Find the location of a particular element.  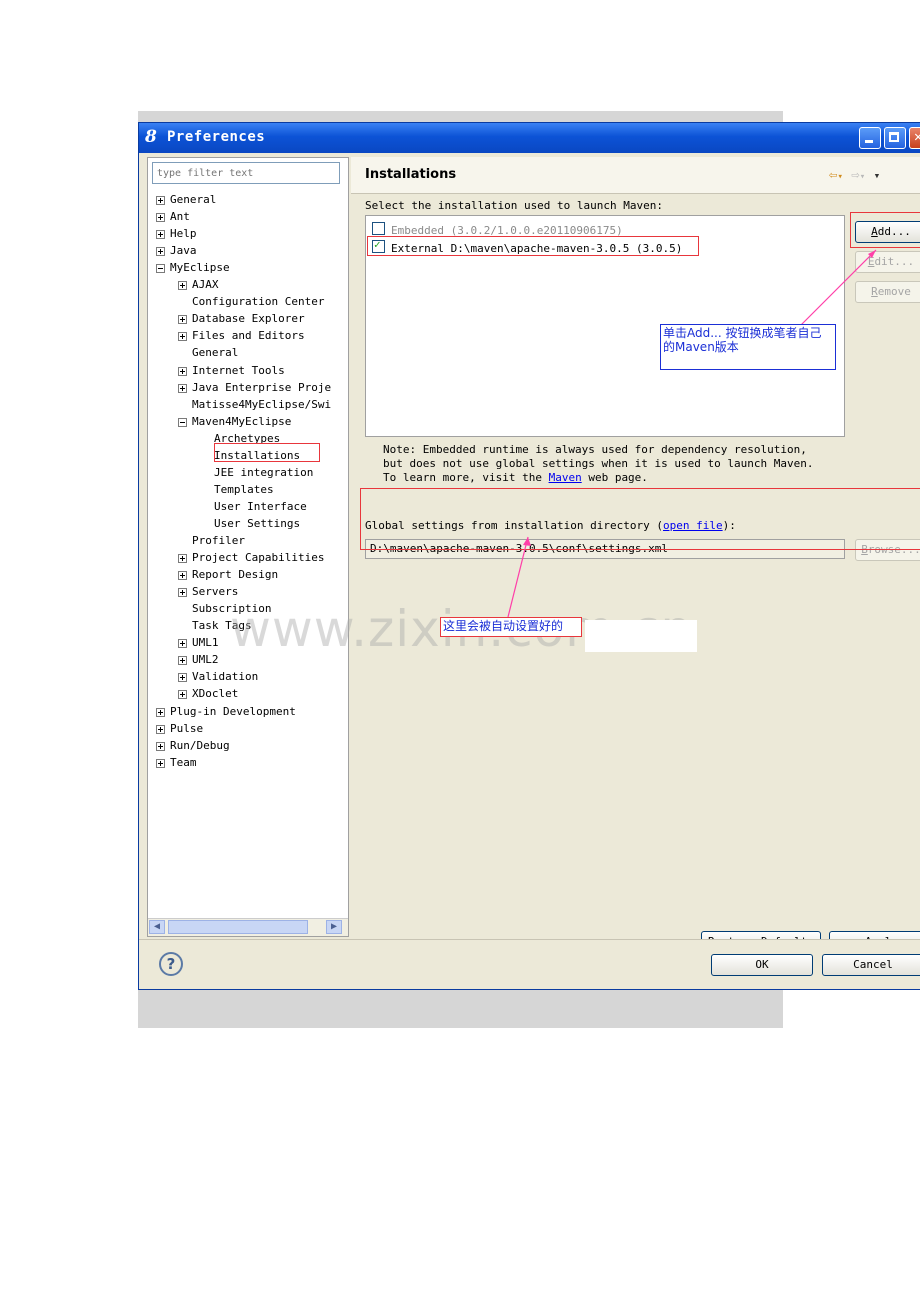

watermark-band is located at coordinates (641, 636).